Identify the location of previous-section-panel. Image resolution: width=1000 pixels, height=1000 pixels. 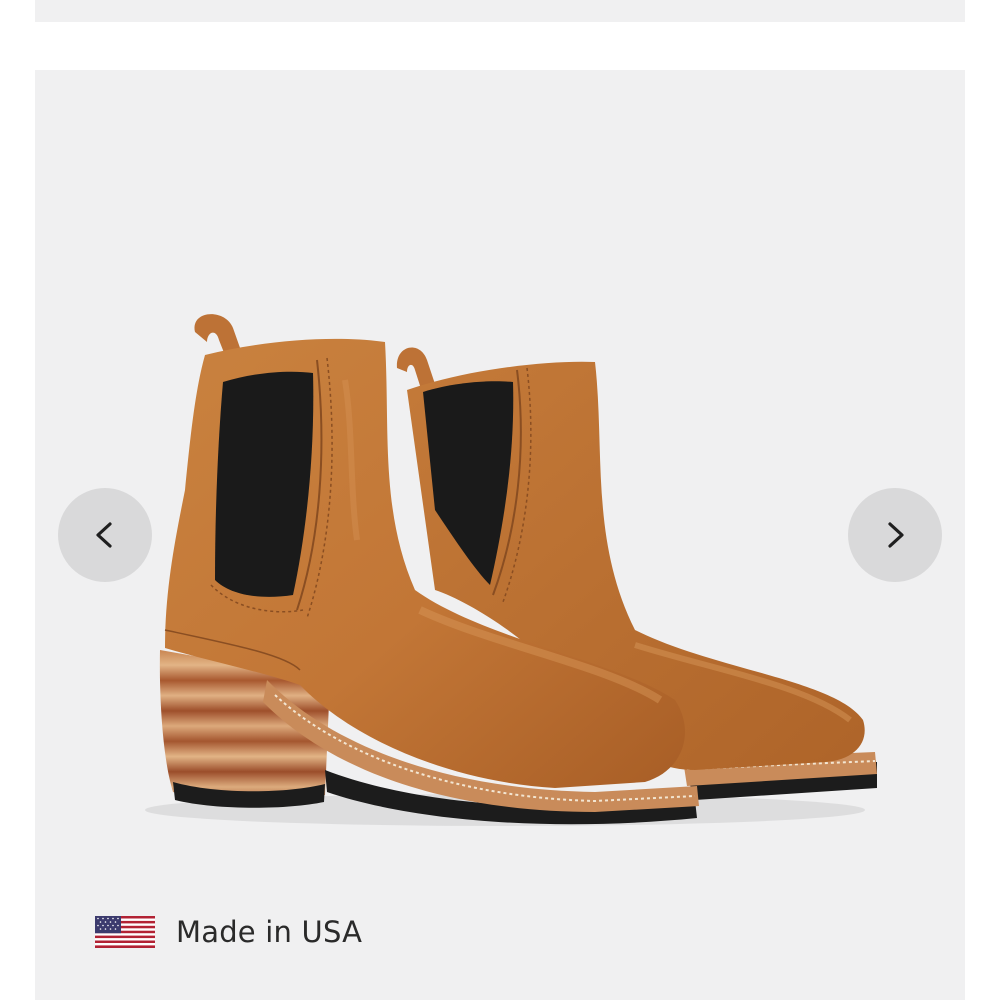
(500, 11).